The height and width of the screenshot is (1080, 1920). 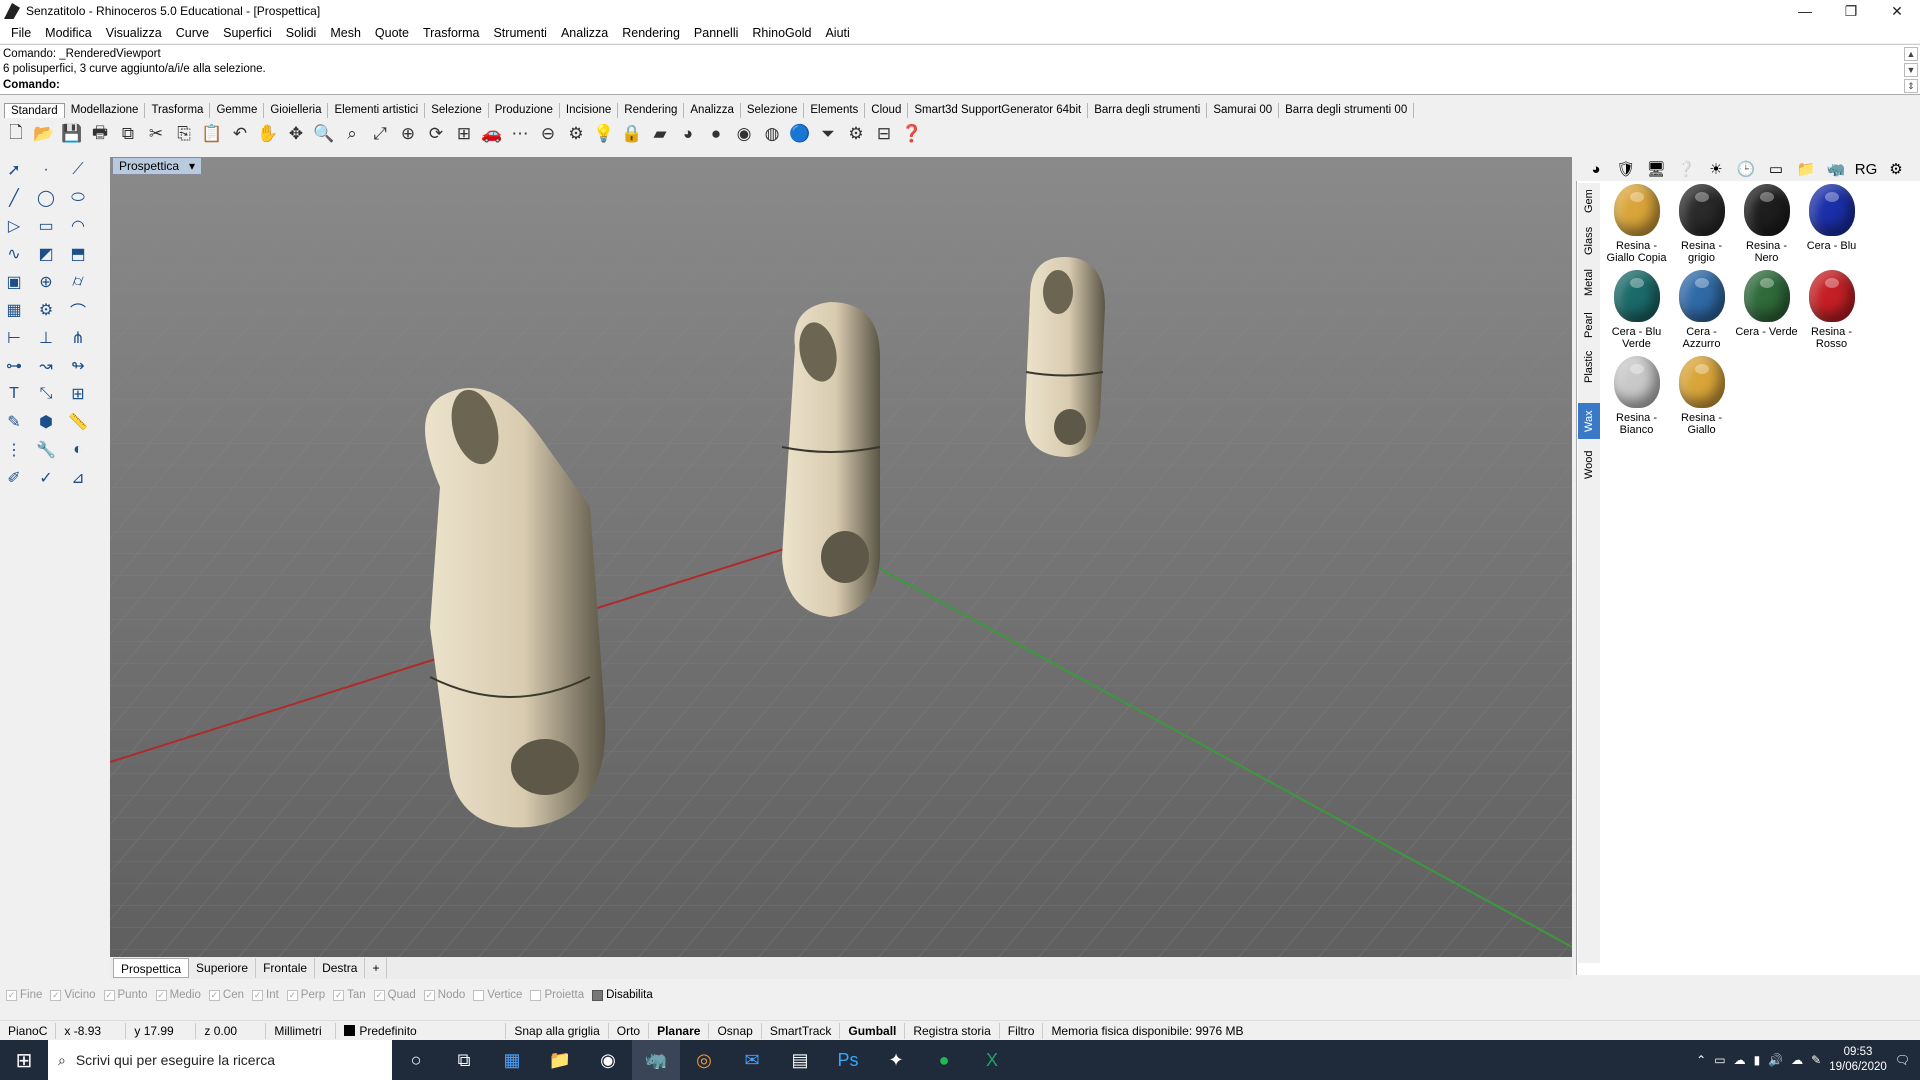 I want to click on new-file-icon: 🗋, so click(x=16, y=134).